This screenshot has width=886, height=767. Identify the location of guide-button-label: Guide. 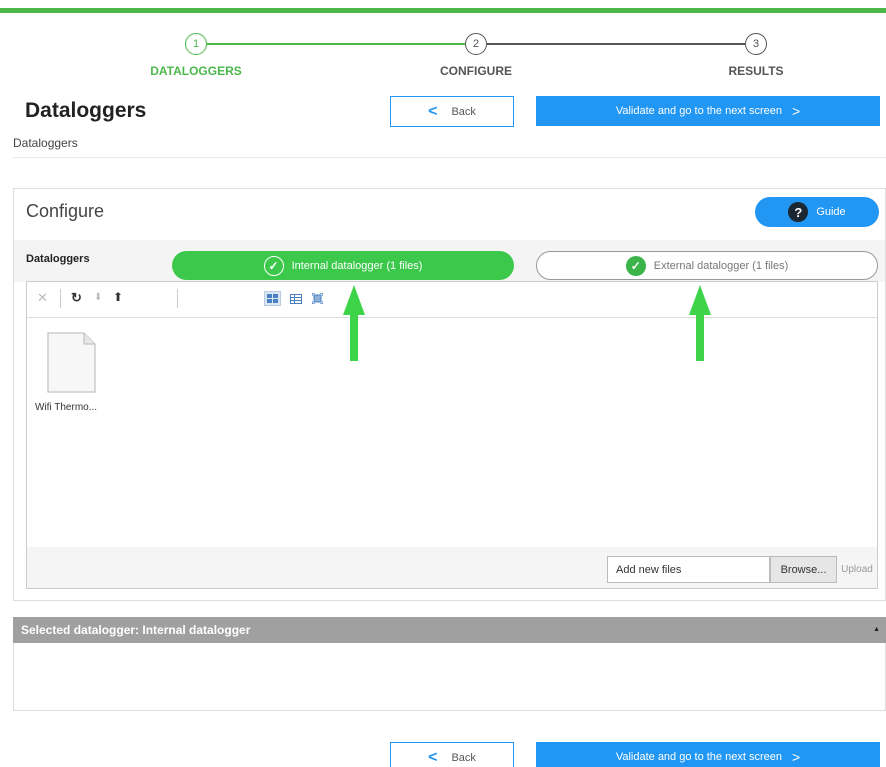
(831, 212).